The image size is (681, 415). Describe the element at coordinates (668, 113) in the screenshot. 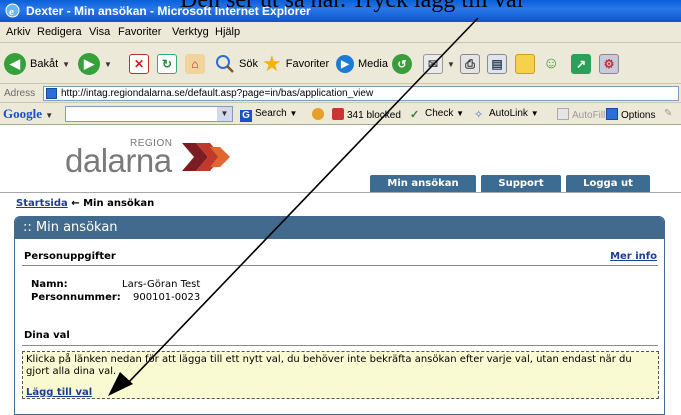

I see `pencil-icon: ✎` at that location.